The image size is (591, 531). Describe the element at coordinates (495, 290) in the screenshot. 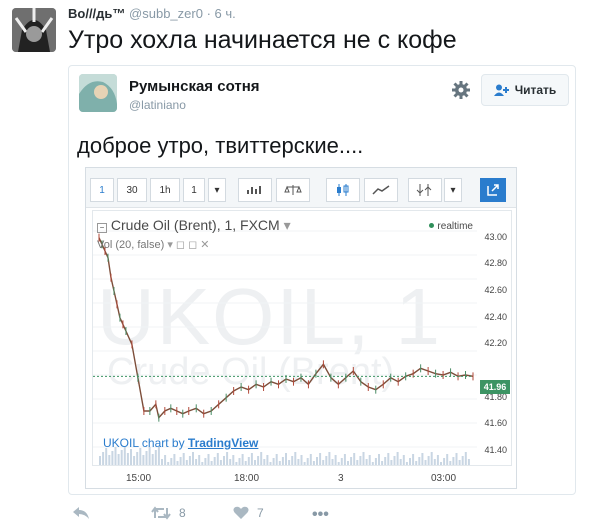

I see `y-tick-label: 42.60` at that location.